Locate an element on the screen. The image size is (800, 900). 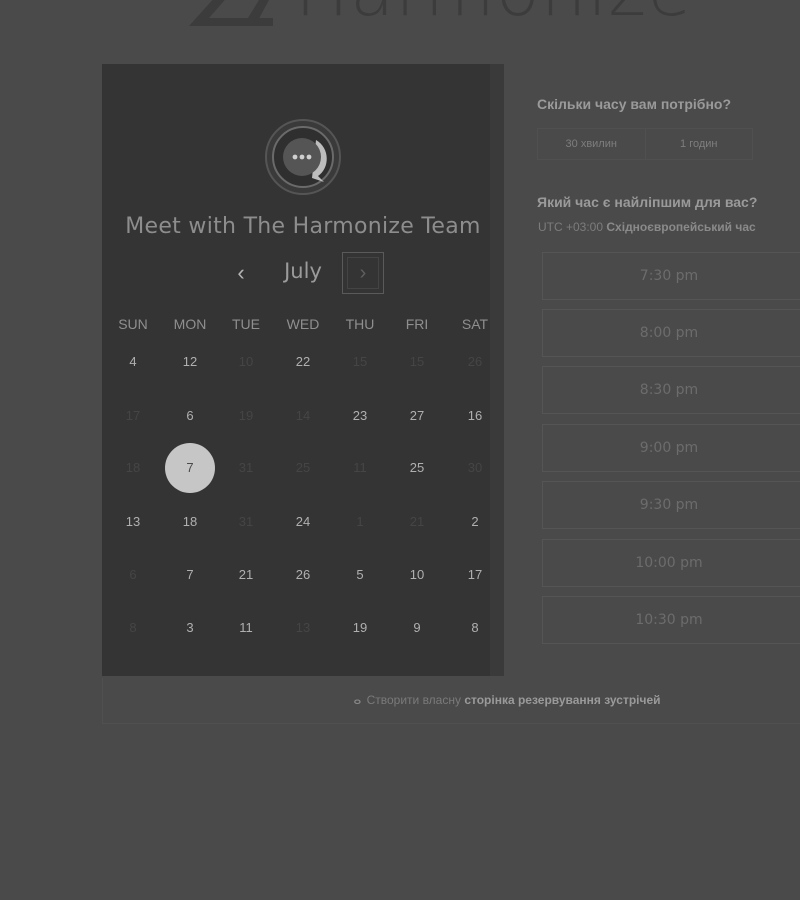
day-cell: 24 is located at coordinates (303, 522).